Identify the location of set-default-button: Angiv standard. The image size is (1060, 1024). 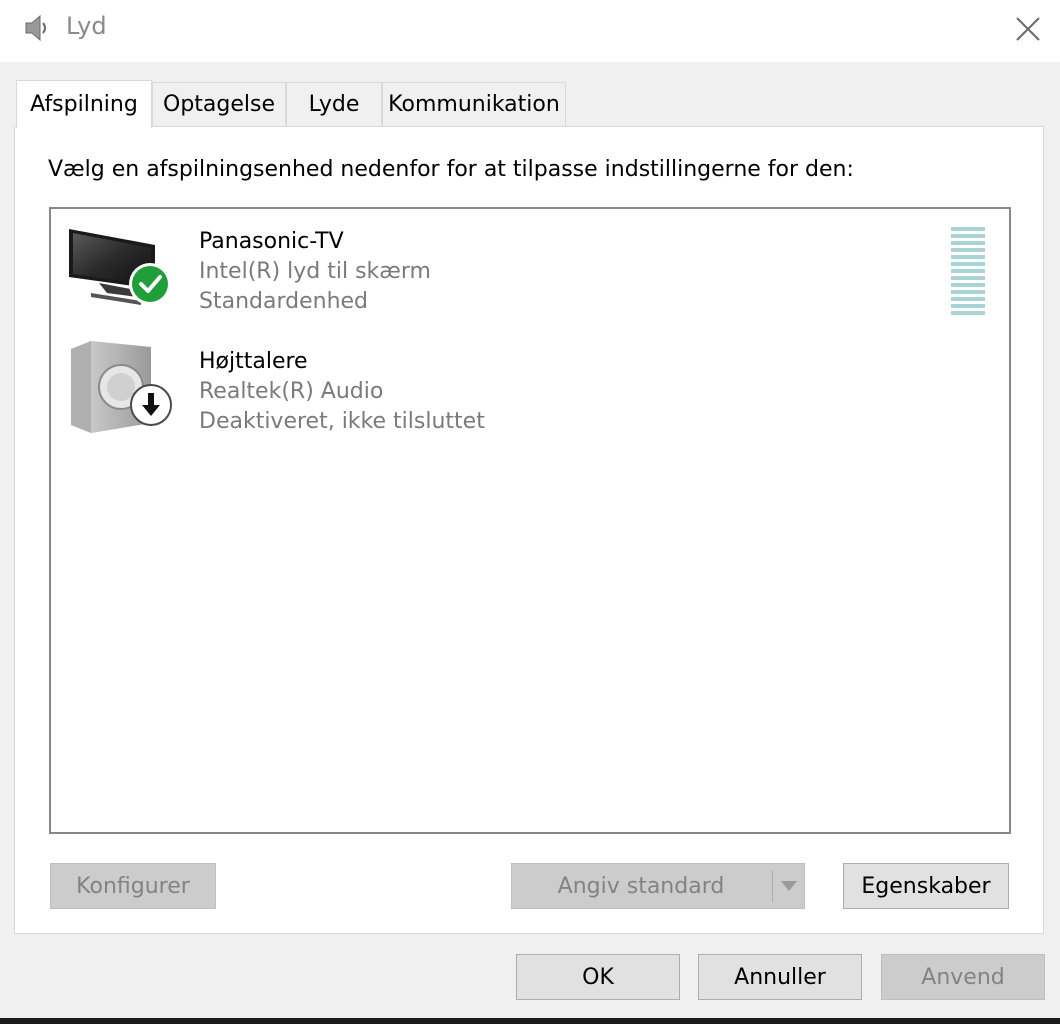
(658, 886).